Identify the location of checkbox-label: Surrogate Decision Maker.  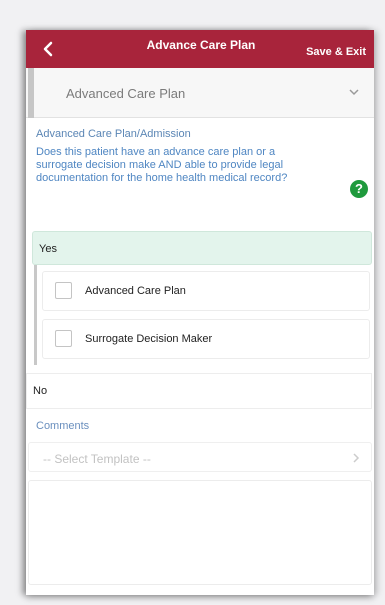
(149, 339).